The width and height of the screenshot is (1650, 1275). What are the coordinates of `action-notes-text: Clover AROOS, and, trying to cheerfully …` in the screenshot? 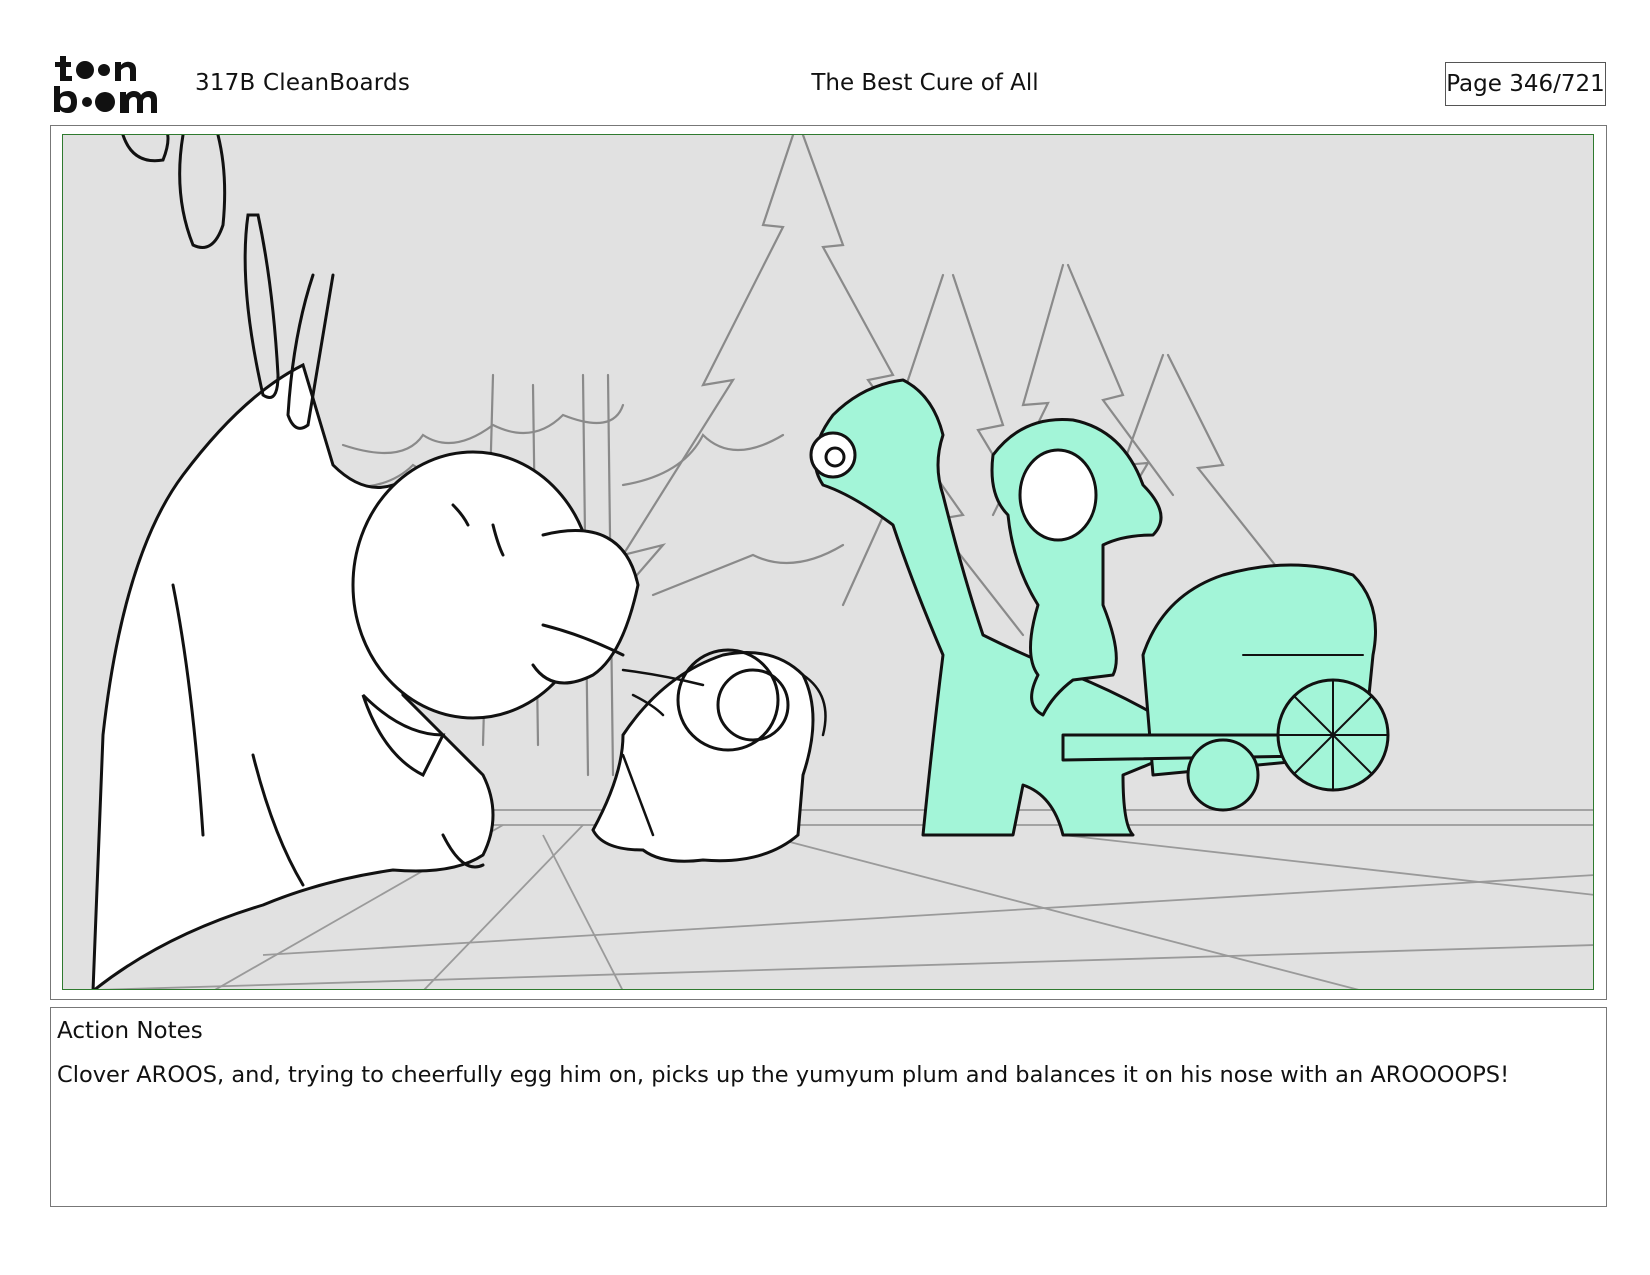 It's located at (783, 1075).